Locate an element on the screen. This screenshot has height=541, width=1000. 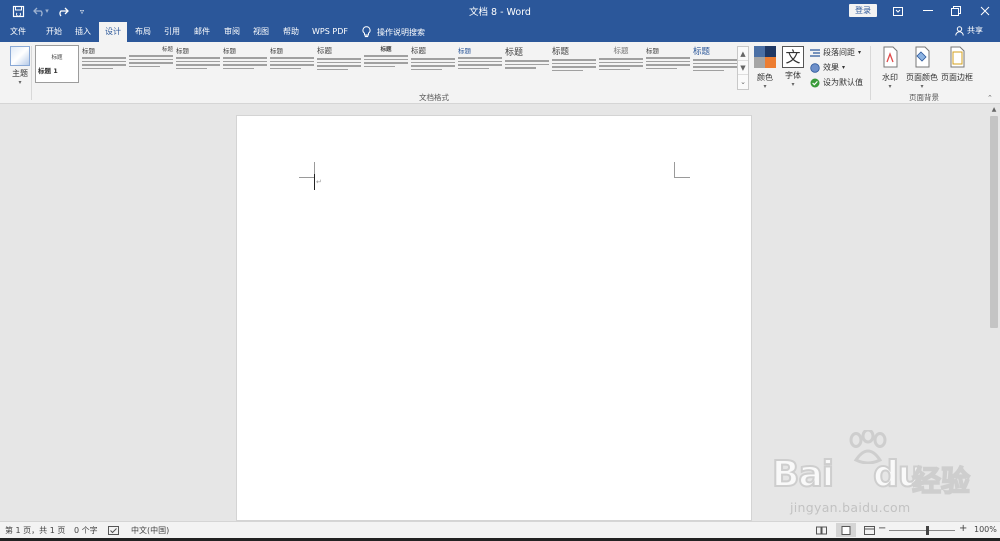
login-button: 登录 is located at coordinates (863, 10).